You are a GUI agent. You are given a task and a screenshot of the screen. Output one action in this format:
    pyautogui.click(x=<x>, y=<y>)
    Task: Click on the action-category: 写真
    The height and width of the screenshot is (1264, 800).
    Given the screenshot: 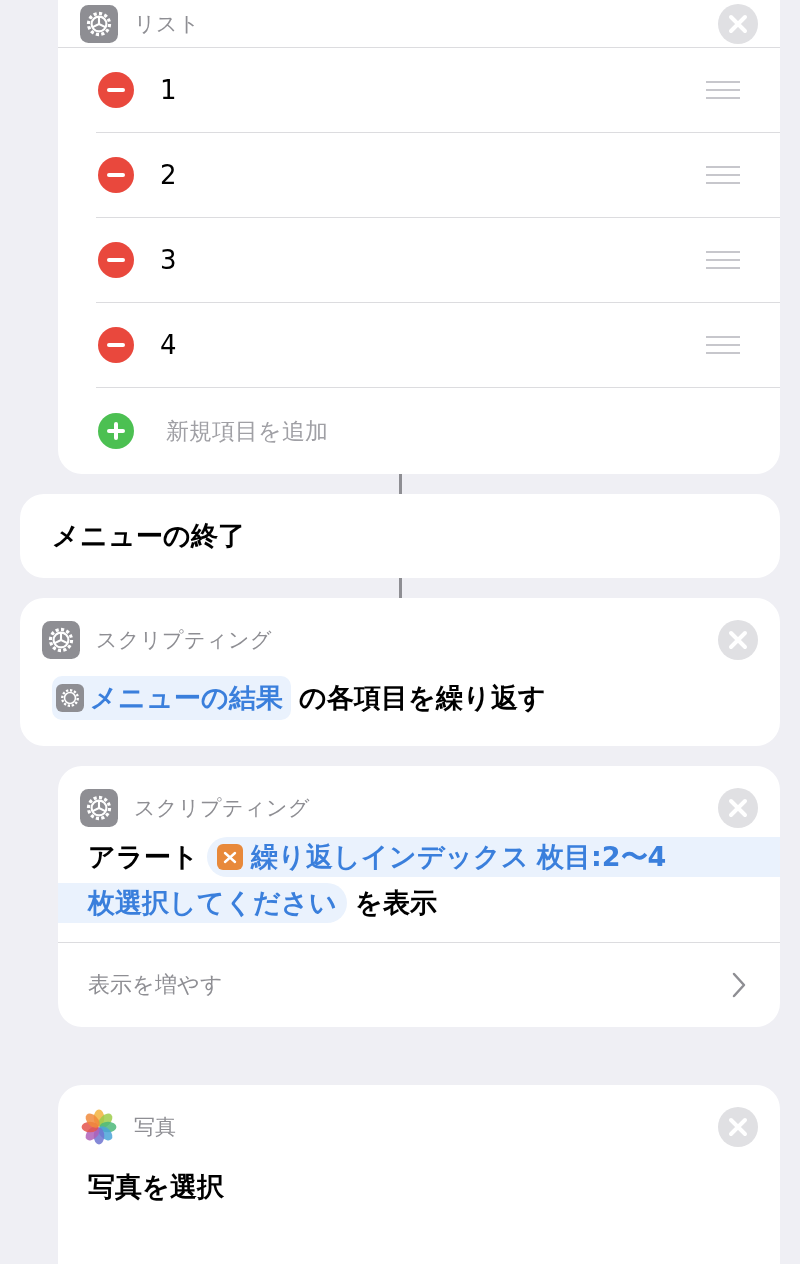 What is the action you would take?
    pyautogui.click(x=155, y=1127)
    